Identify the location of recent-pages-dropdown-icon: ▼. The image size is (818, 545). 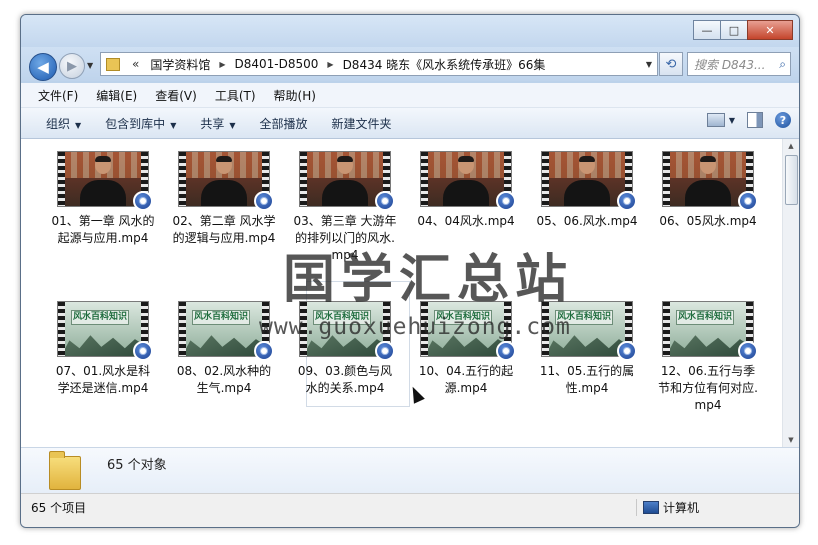
(90, 65).